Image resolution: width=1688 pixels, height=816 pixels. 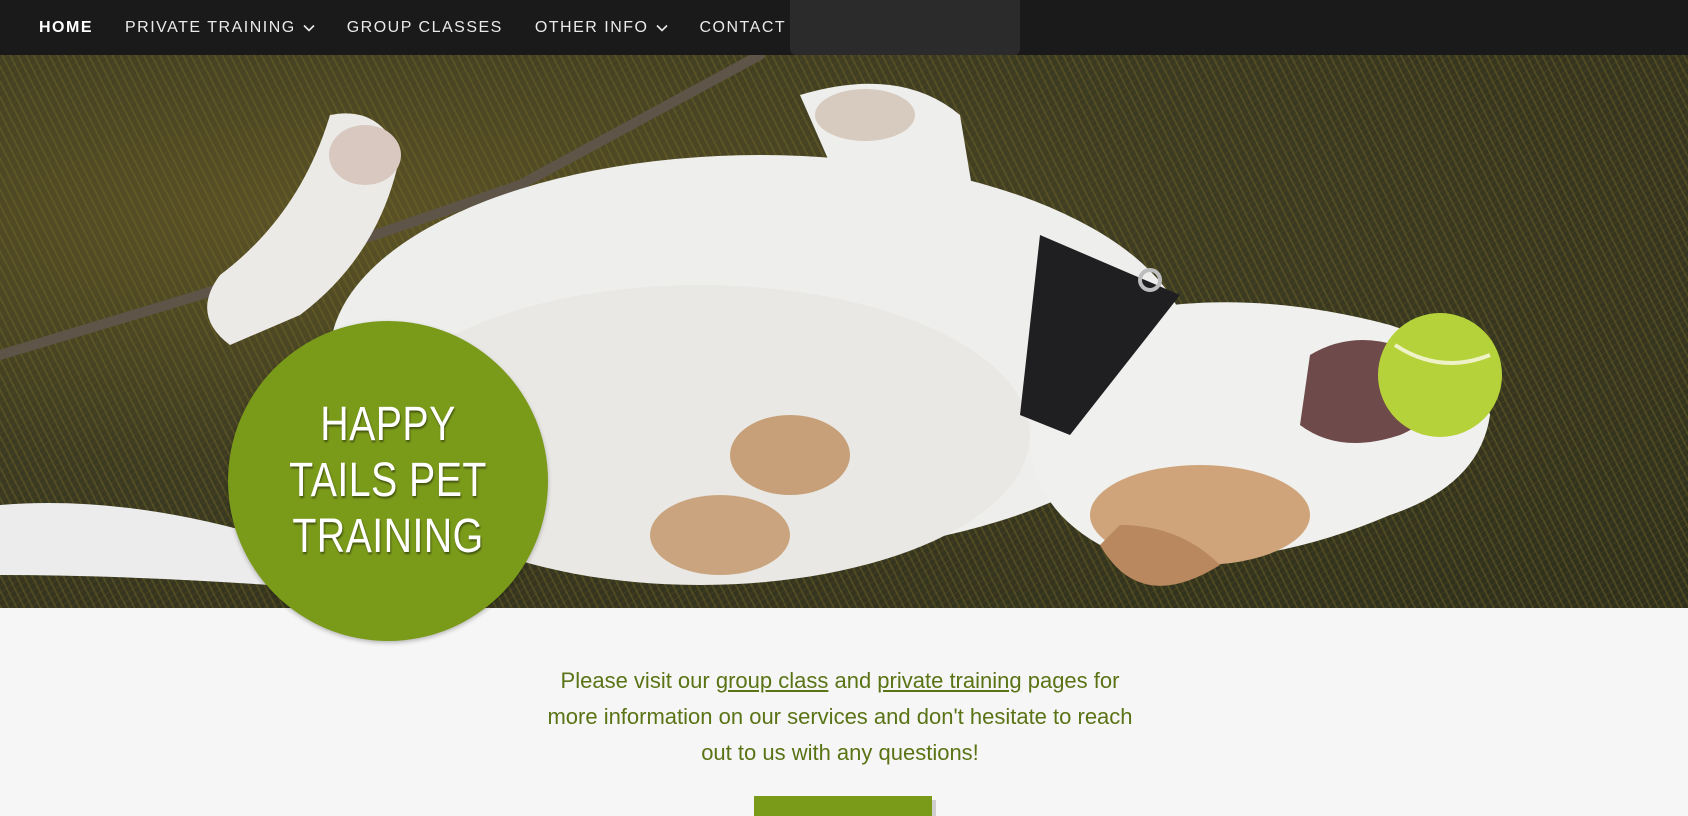 What do you see at coordinates (853, 680) in the screenshot?
I see `intro-text: and` at bounding box center [853, 680].